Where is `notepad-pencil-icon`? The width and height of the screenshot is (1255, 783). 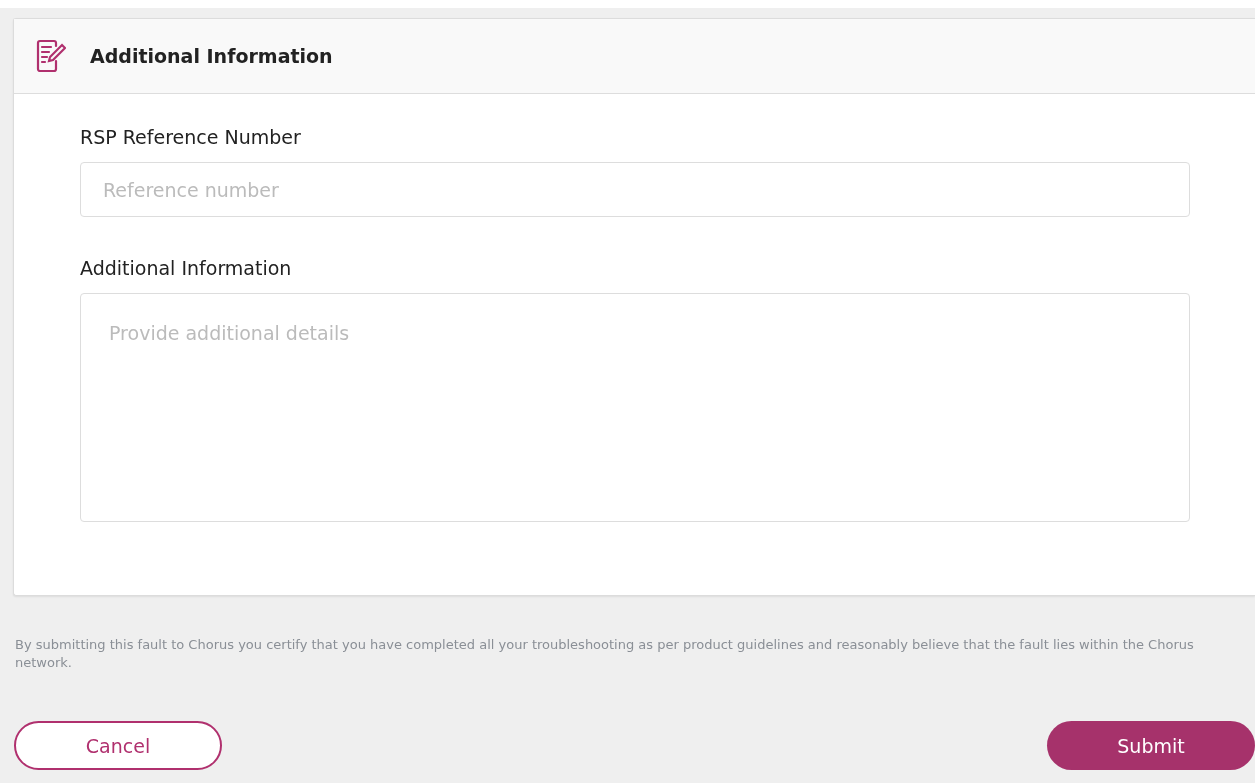
notepad-pencil-icon is located at coordinates (51, 56).